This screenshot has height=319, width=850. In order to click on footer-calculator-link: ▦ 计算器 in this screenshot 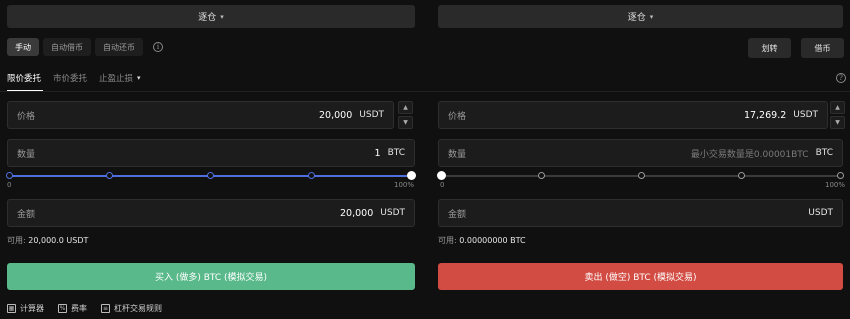, I will do `click(25, 308)`.